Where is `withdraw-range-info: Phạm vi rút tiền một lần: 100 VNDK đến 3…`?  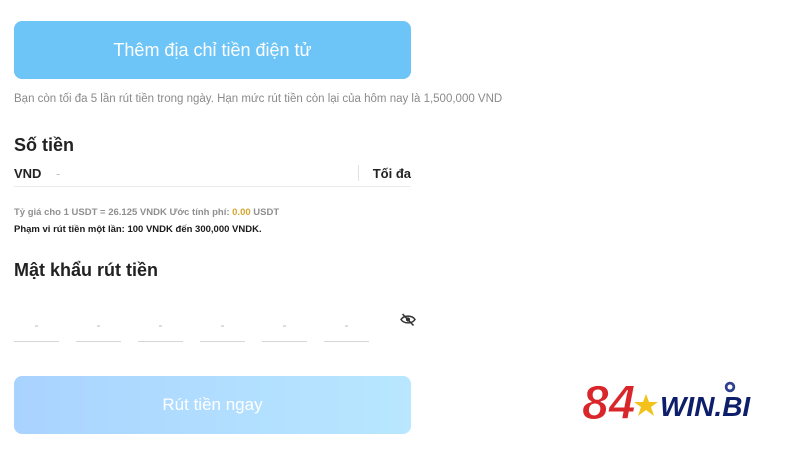 withdraw-range-info: Phạm vi rút tiền một lần: 100 VNDK đến 3… is located at coordinates (138, 229).